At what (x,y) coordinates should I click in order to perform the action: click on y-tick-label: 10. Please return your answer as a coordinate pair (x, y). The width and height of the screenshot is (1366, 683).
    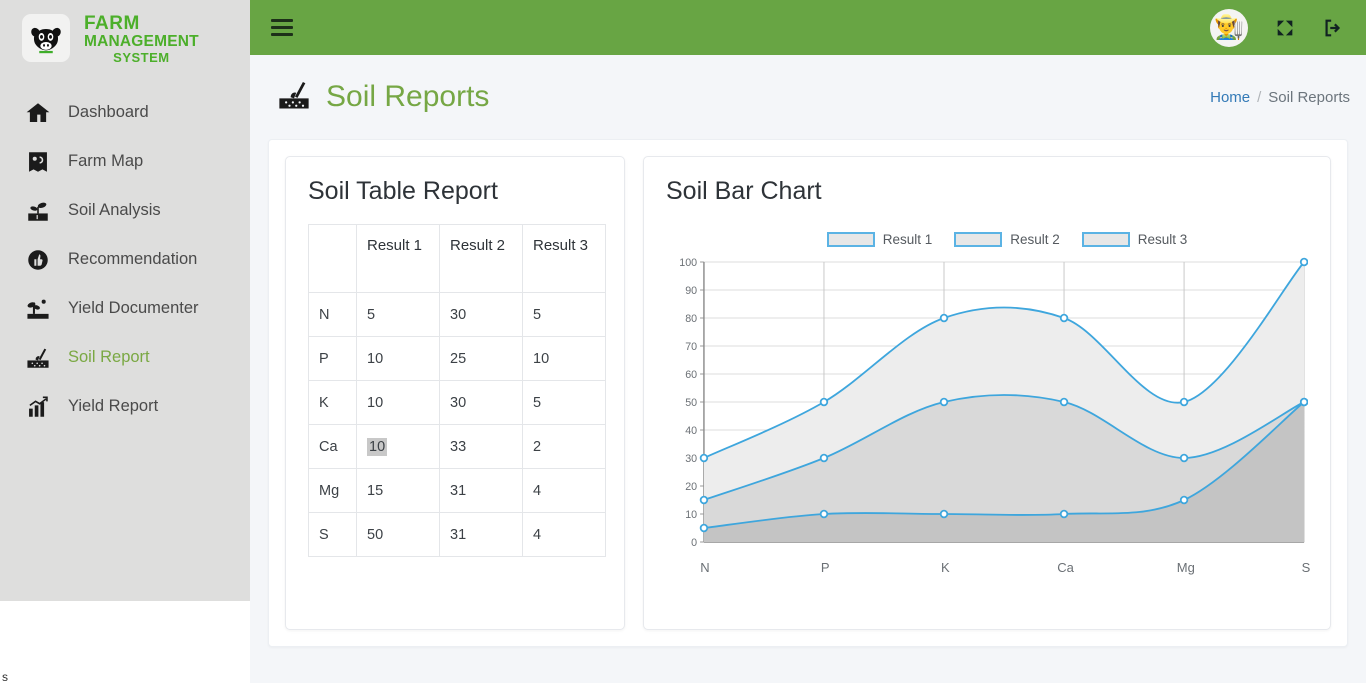
    Looking at the image, I should click on (691, 515).